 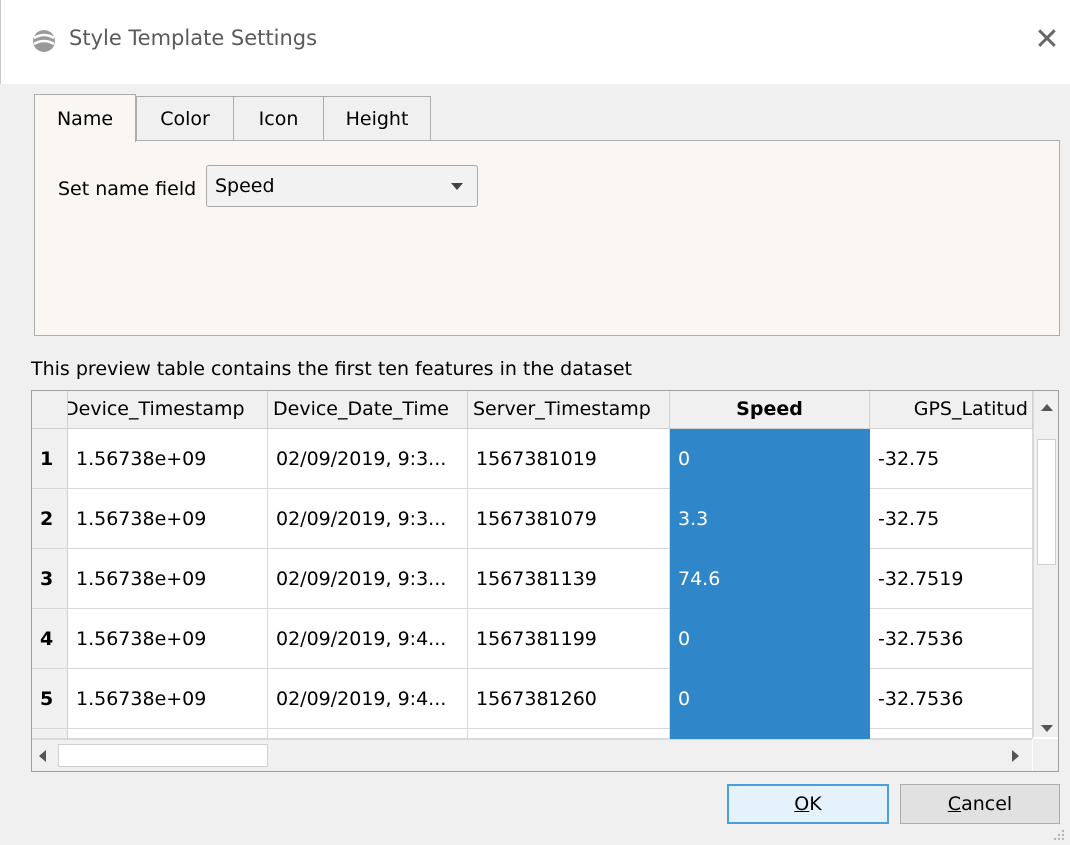 I want to click on scroll-left-icon, so click(x=42, y=756).